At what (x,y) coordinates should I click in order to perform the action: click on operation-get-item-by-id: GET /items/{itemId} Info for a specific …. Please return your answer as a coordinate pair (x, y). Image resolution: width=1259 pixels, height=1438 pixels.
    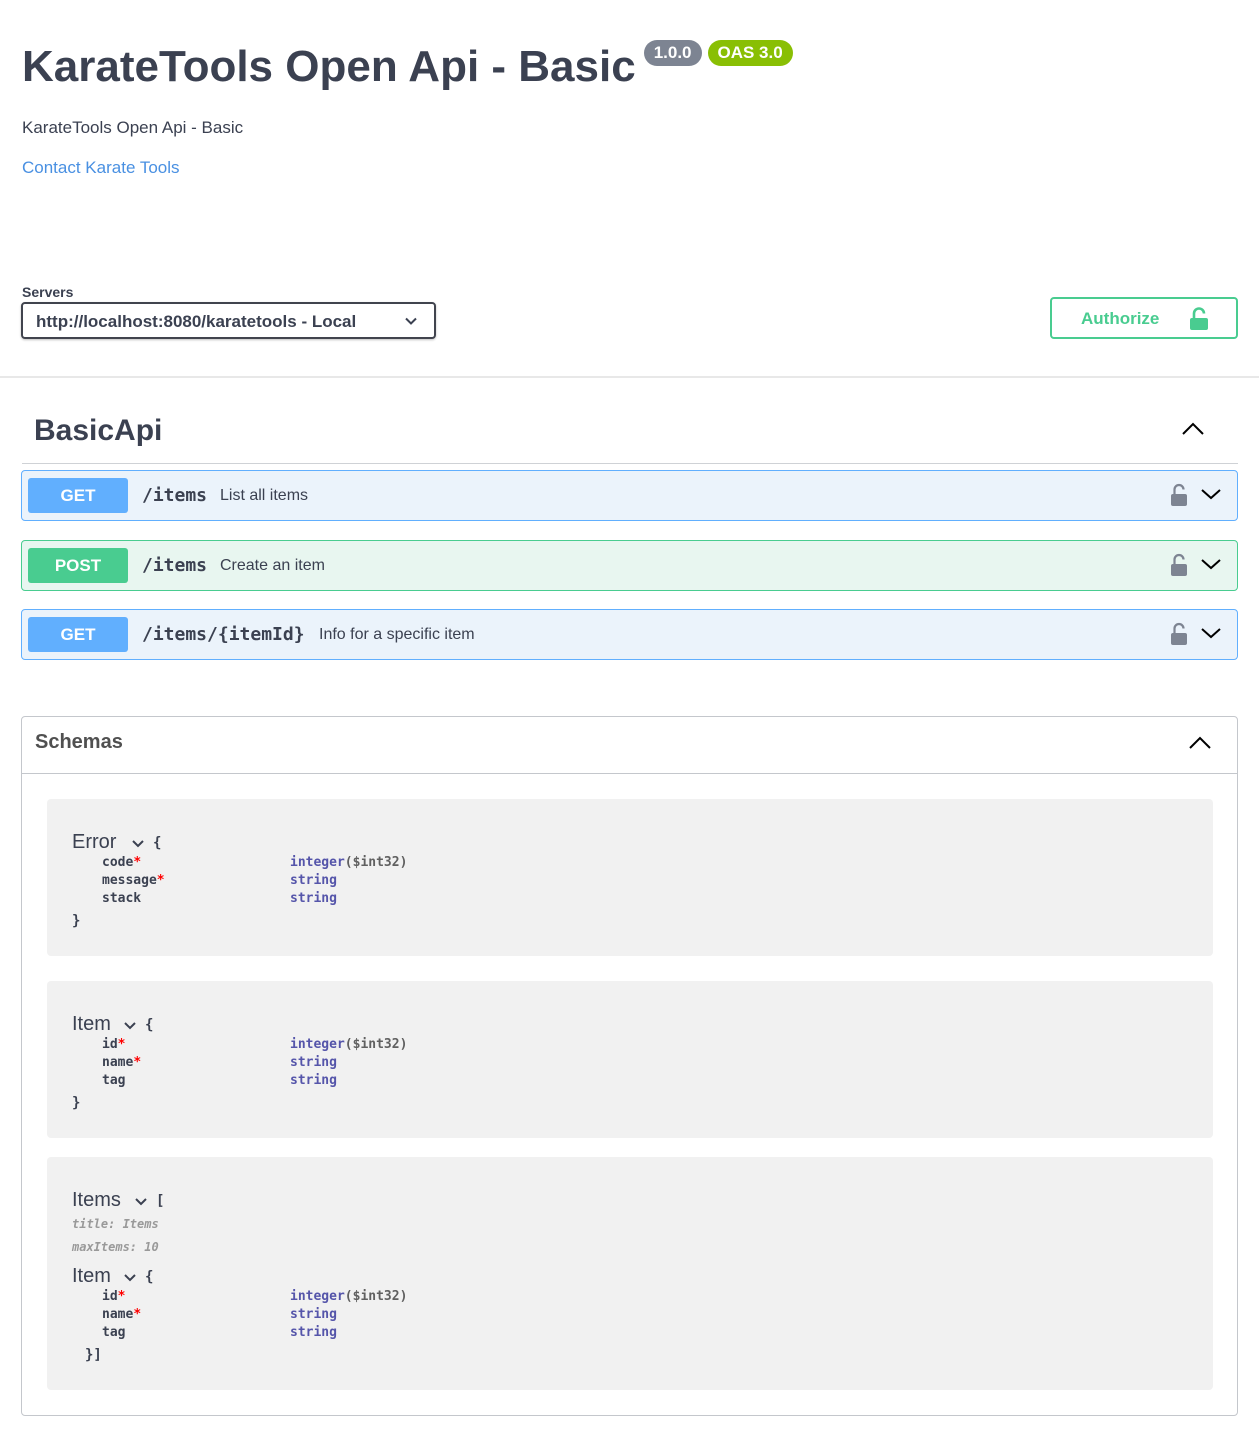
    Looking at the image, I should click on (629, 634).